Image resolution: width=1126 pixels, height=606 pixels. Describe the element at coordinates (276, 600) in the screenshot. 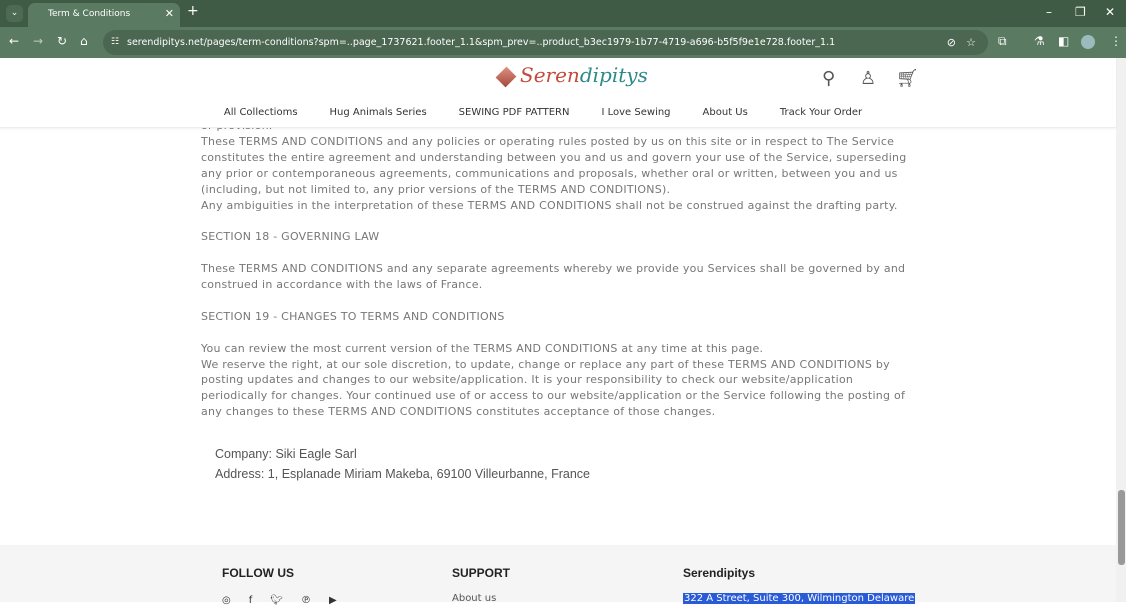

I see `twitter-icon: 🐦︎` at that location.